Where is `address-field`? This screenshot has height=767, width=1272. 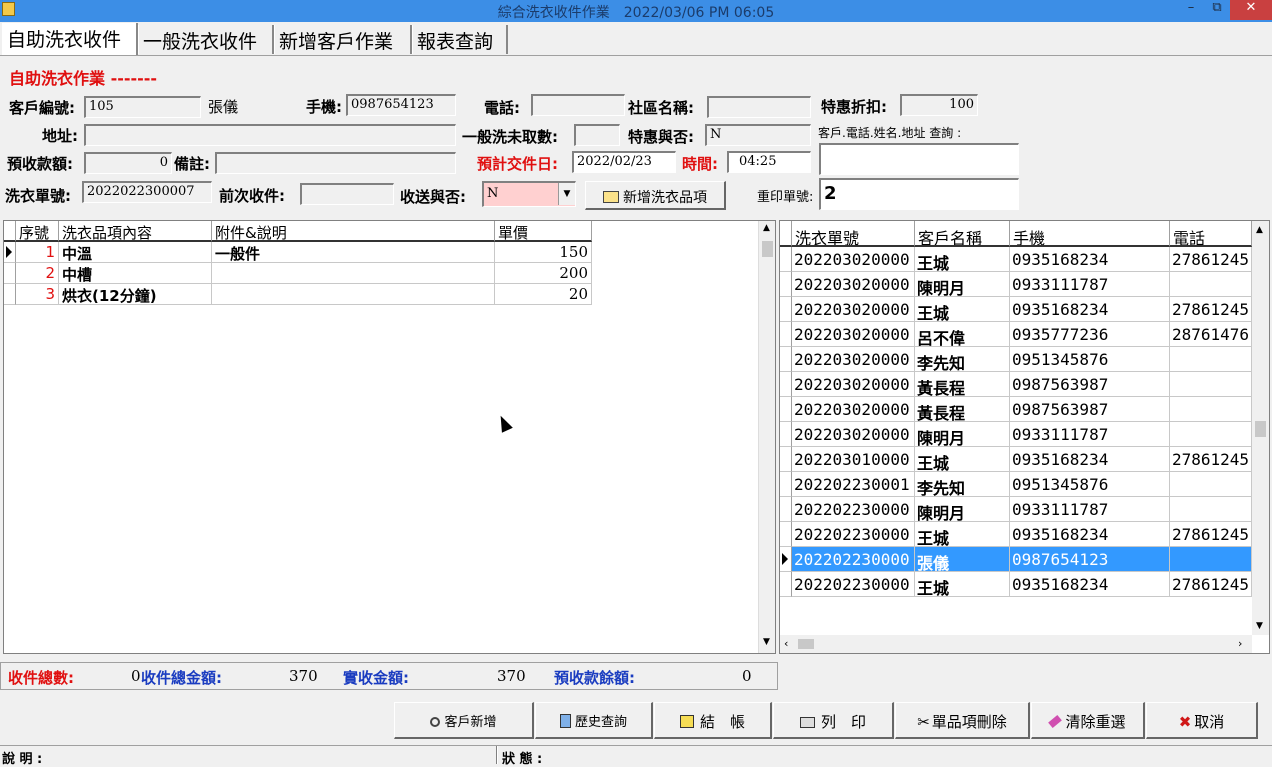
address-field is located at coordinates (270, 135).